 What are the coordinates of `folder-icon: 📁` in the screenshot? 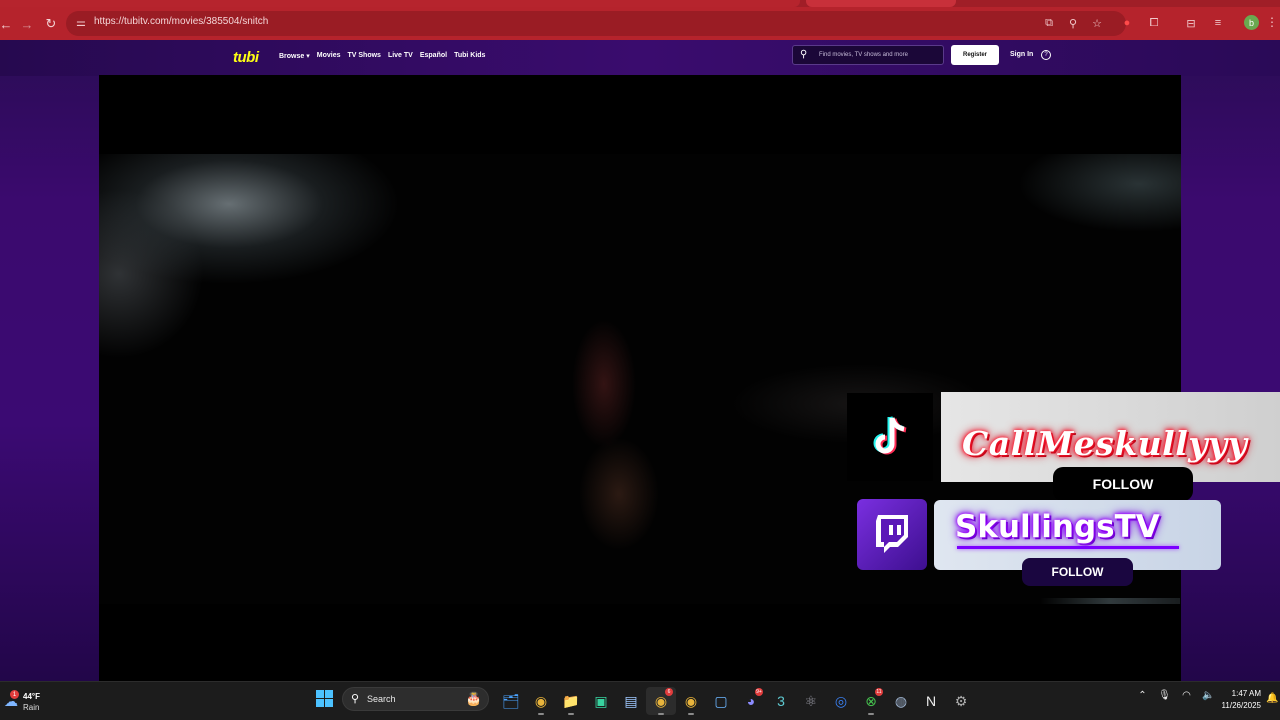 It's located at (571, 701).